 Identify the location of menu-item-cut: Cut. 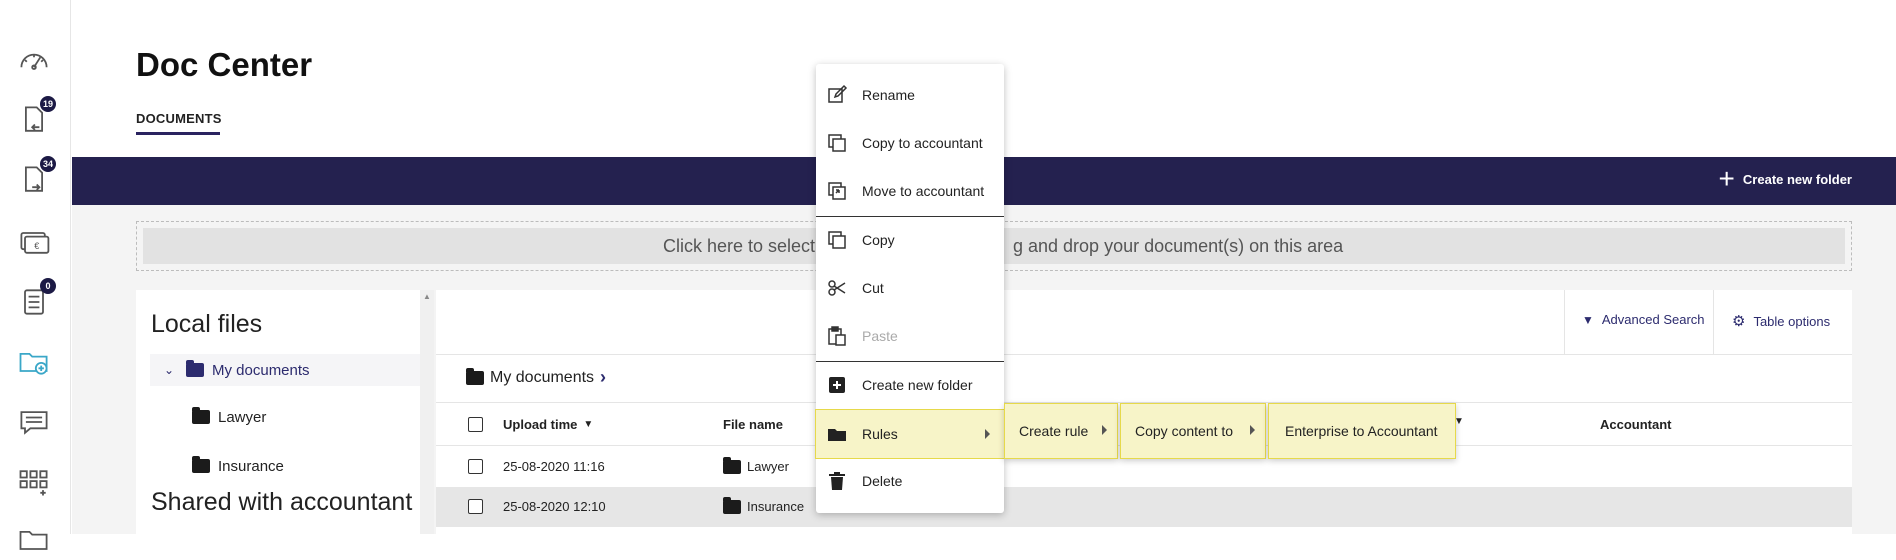
(910, 288).